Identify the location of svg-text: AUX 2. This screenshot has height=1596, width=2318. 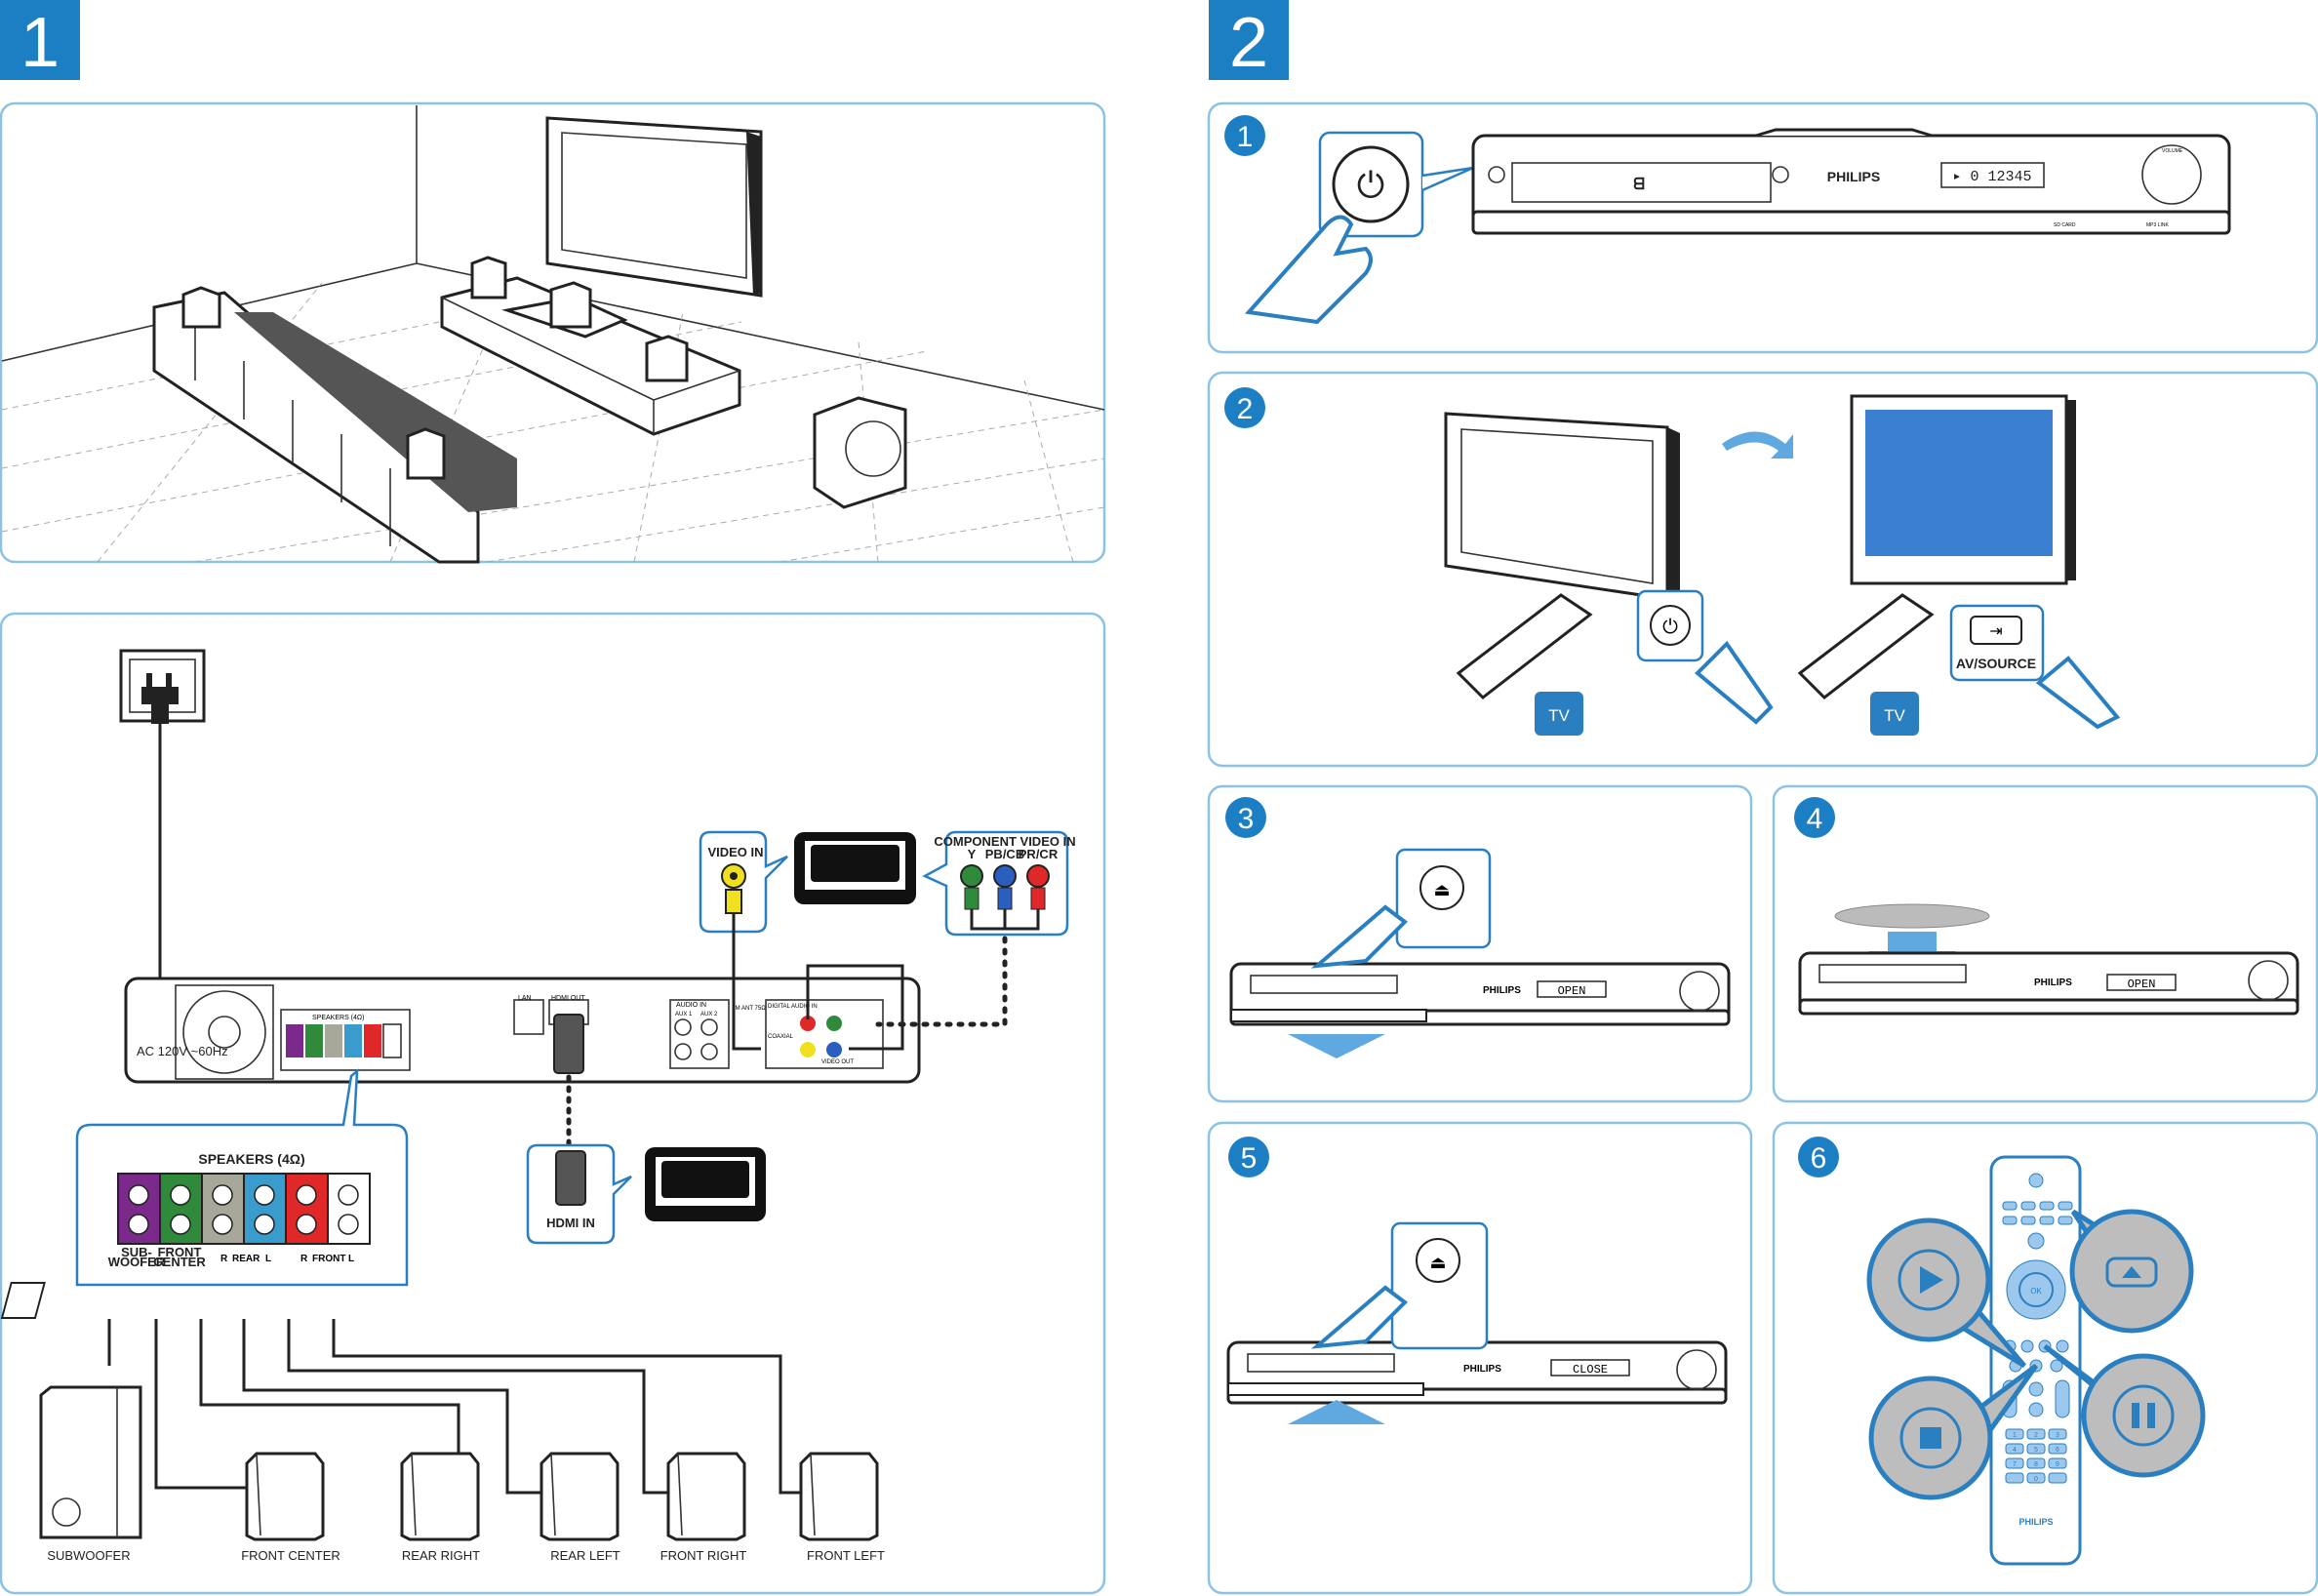
(709, 1015).